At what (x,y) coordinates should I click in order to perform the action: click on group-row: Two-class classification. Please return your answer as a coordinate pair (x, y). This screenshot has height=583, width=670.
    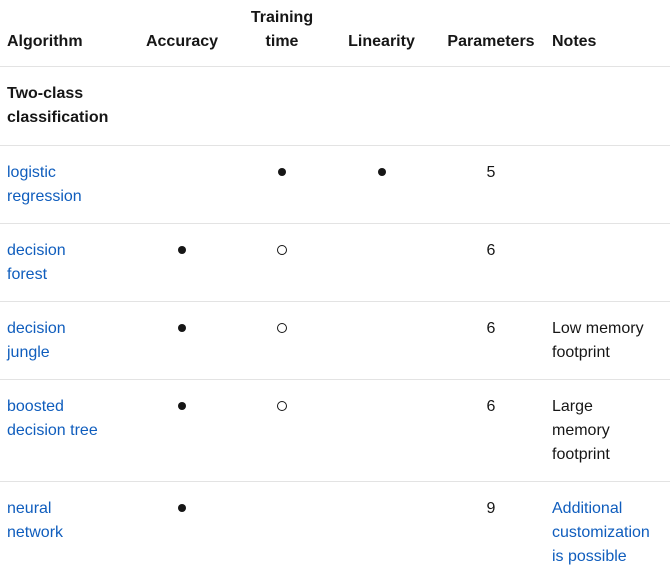
    Looking at the image, I should click on (335, 106).